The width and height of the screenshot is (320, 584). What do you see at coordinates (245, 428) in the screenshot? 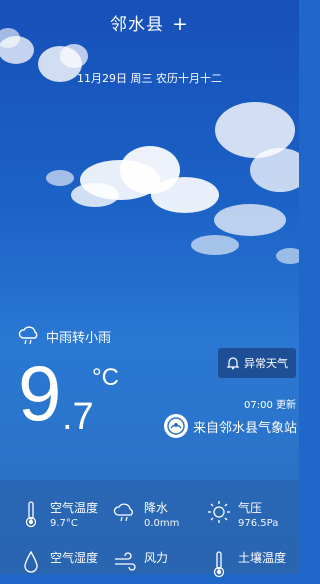
I see `station-name: 来自邻水县气象站` at bounding box center [245, 428].